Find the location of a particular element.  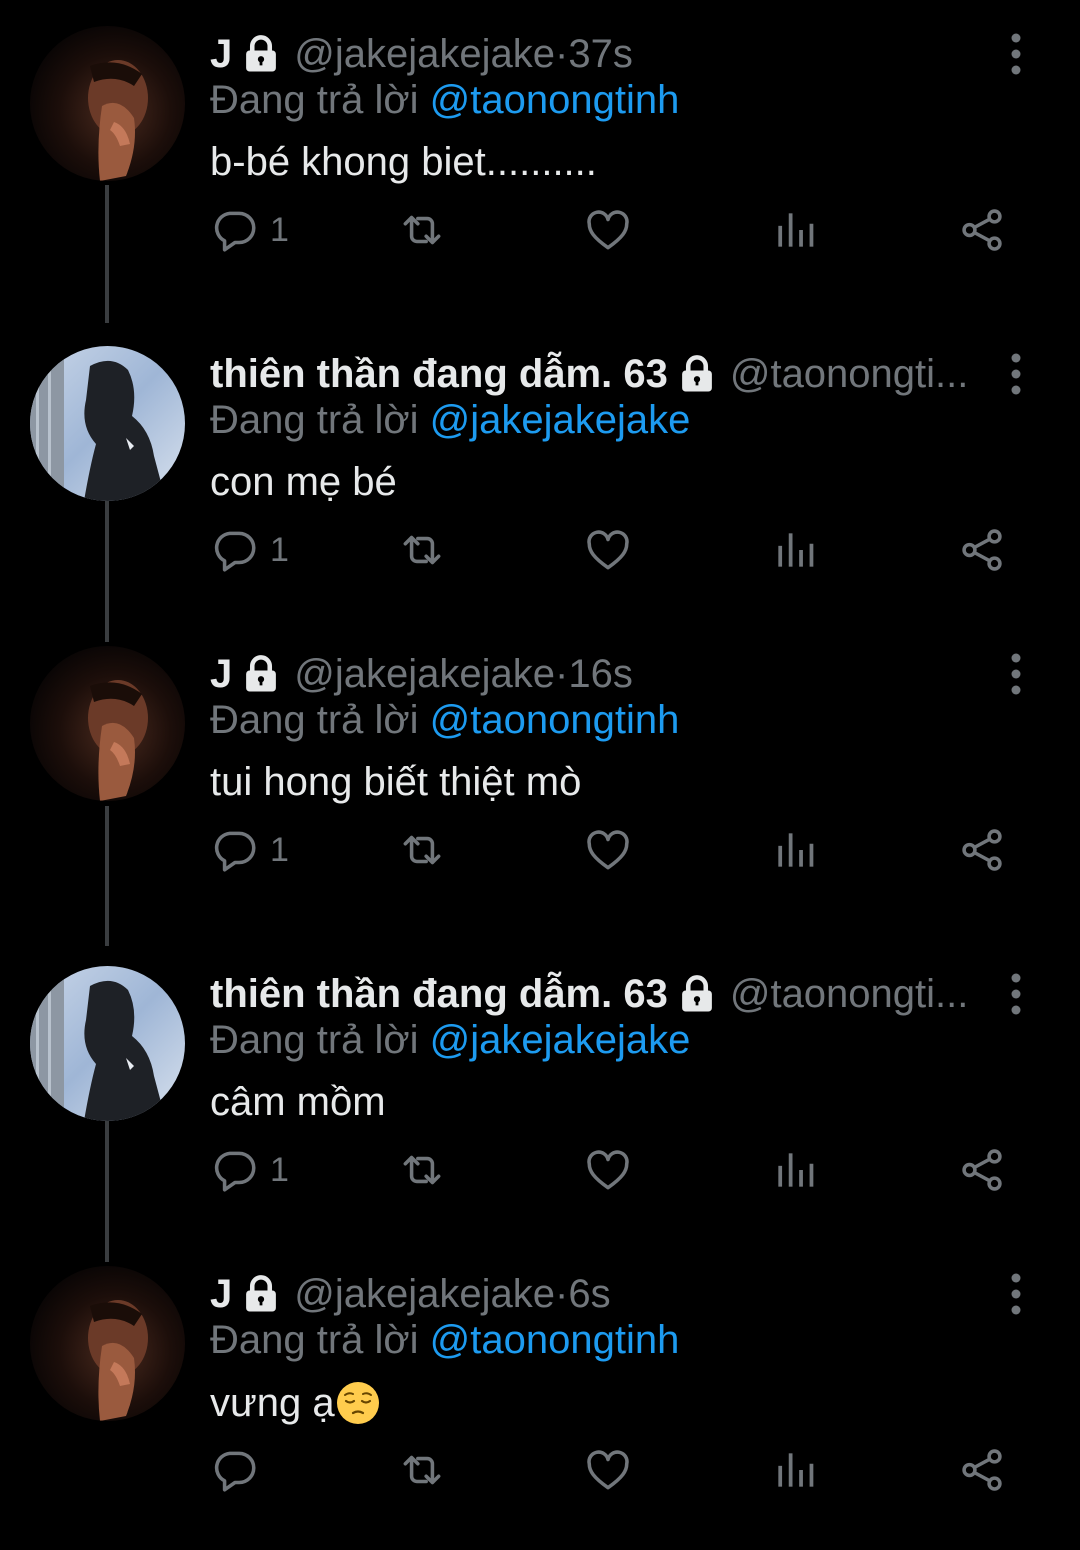

tweet-text-line: câm mồm is located at coordinates (298, 1102).